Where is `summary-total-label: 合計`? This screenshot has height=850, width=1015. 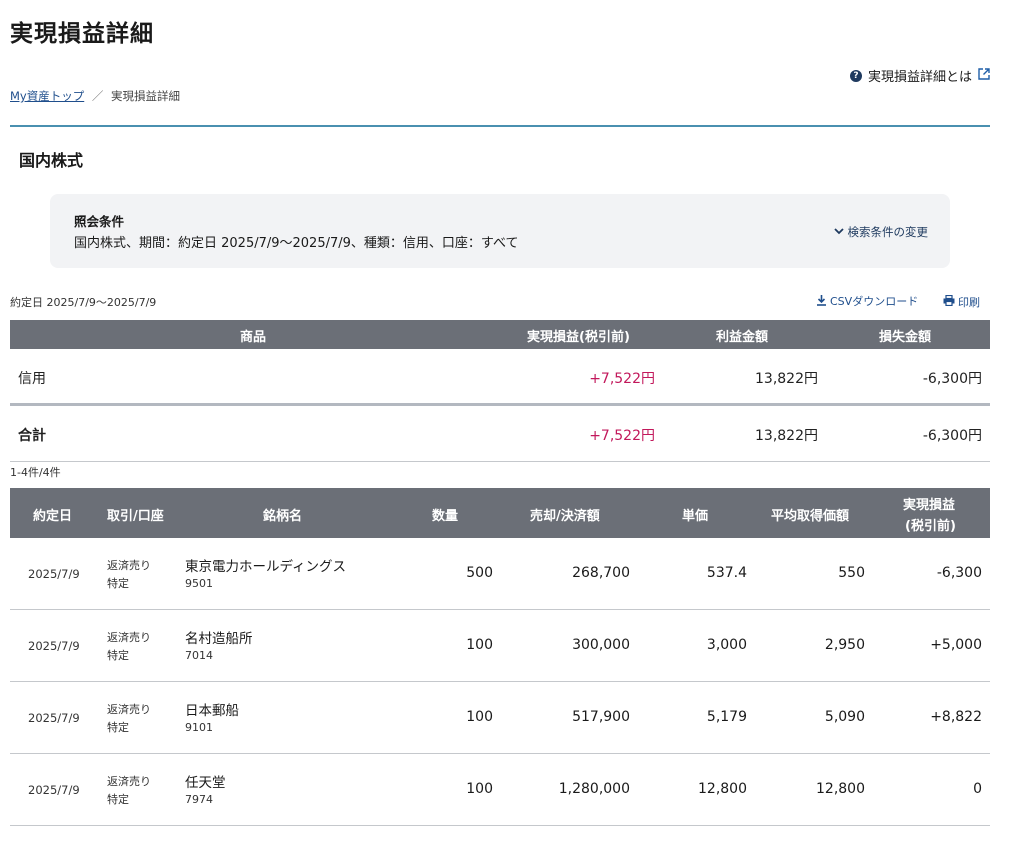
summary-total-label: 合計 is located at coordinates (32, 436).